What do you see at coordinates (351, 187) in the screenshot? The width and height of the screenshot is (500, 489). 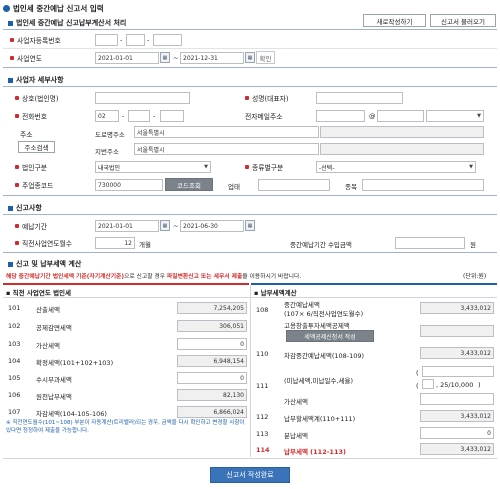 I see `business-item-label: 종목` at bounding box center [351, 187].